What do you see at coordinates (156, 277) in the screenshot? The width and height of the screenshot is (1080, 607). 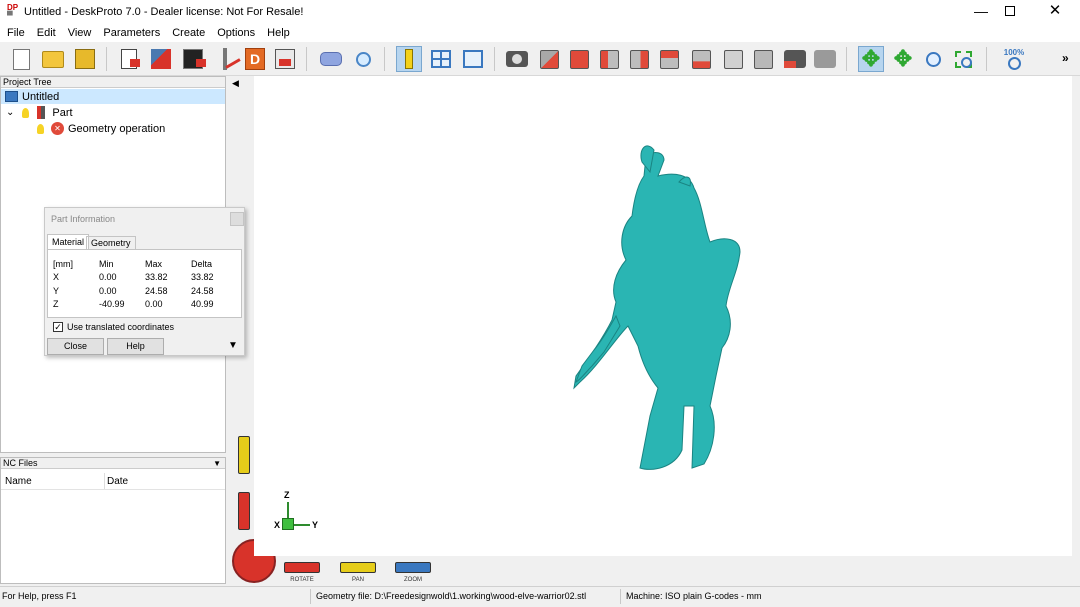 I see `table-cell: 33.82` at bounding box center [156, 277].